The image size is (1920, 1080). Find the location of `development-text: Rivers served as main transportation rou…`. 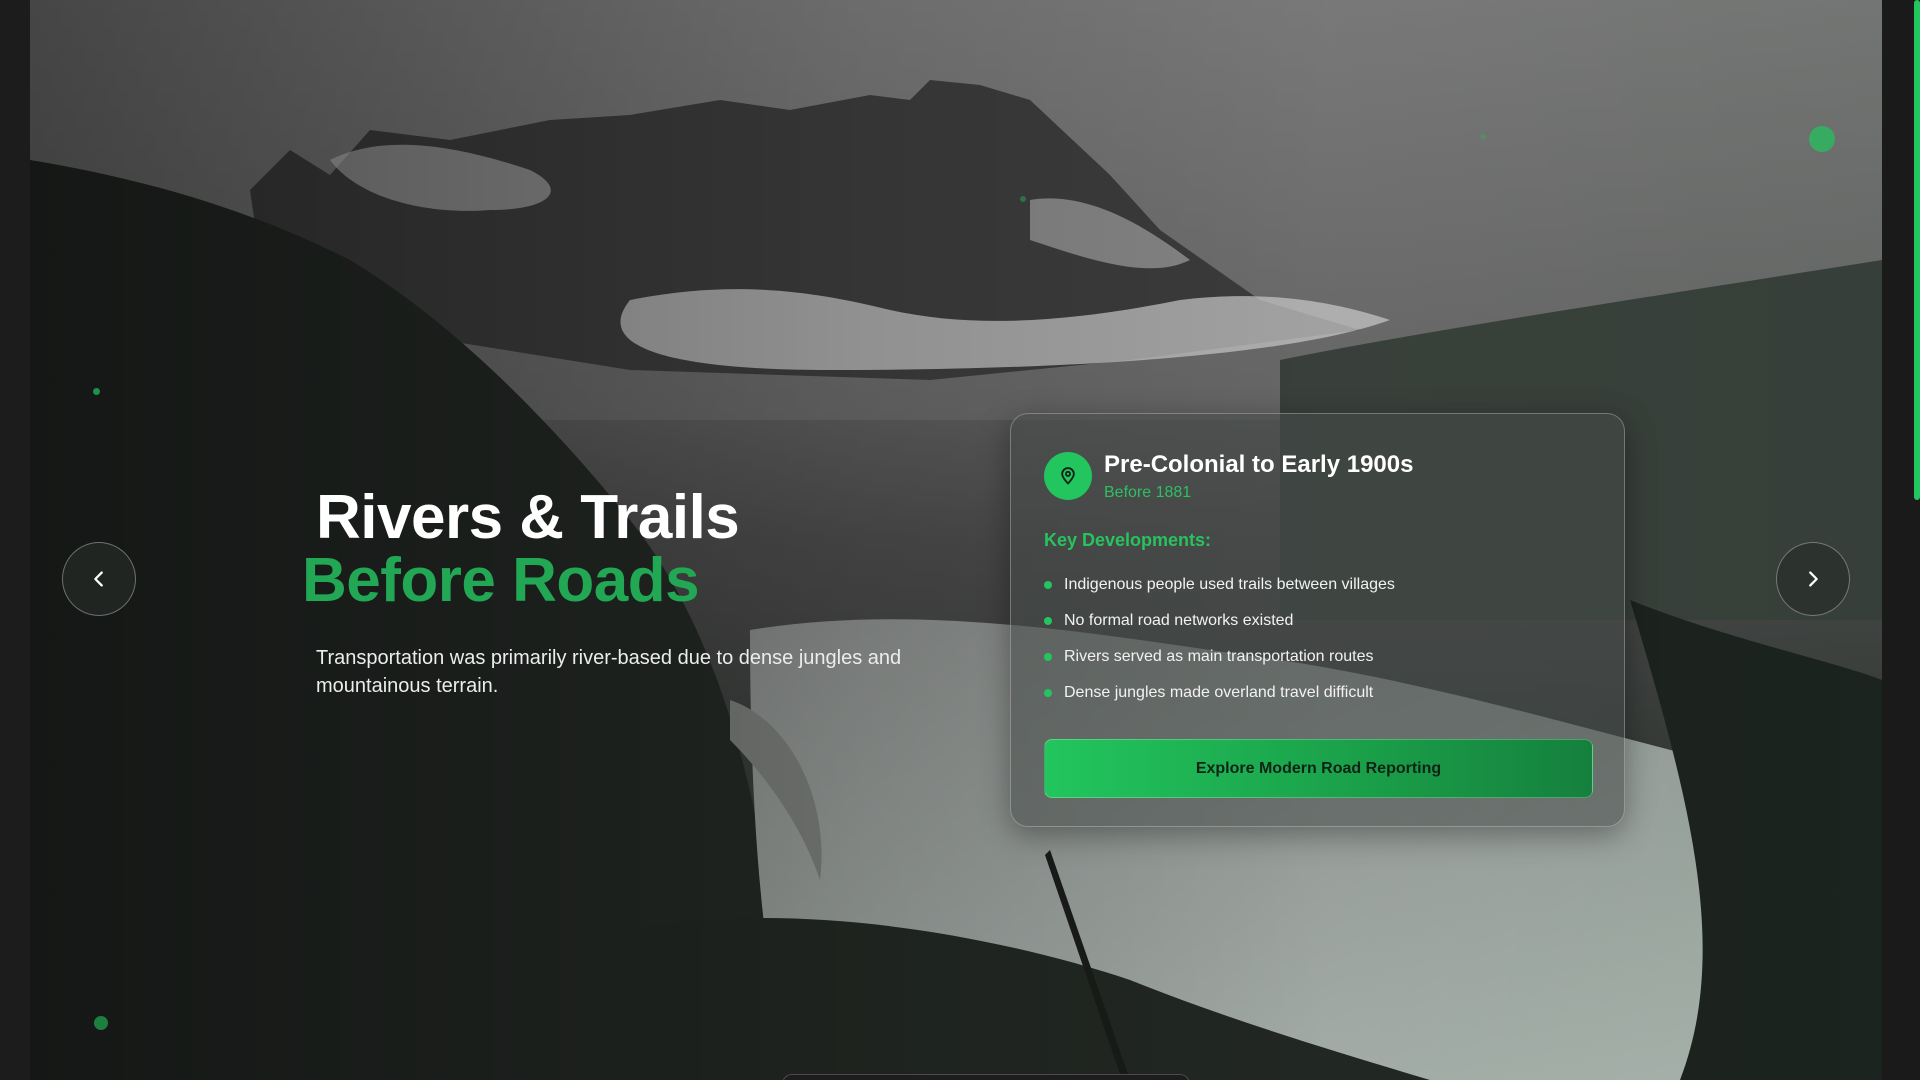

development-text: Rivers served as main transportation rou… is located at coordinates (1219, 656).